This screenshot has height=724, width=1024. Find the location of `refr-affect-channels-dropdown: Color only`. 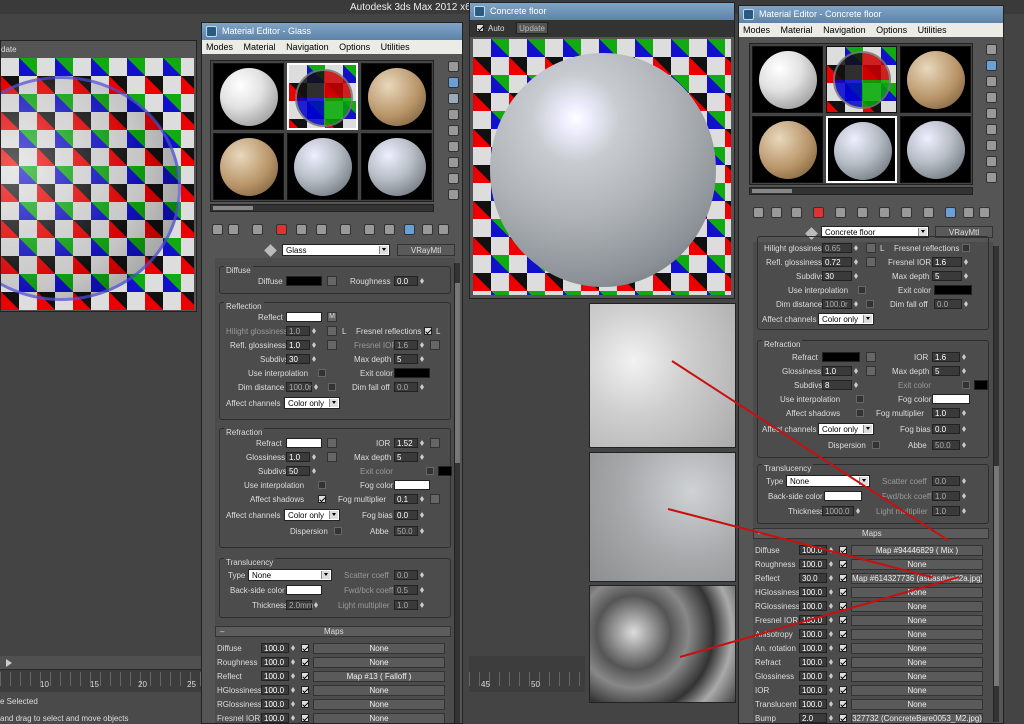

refr-affect-channels-dropdown: Color only is located at coordinates (846, 429).